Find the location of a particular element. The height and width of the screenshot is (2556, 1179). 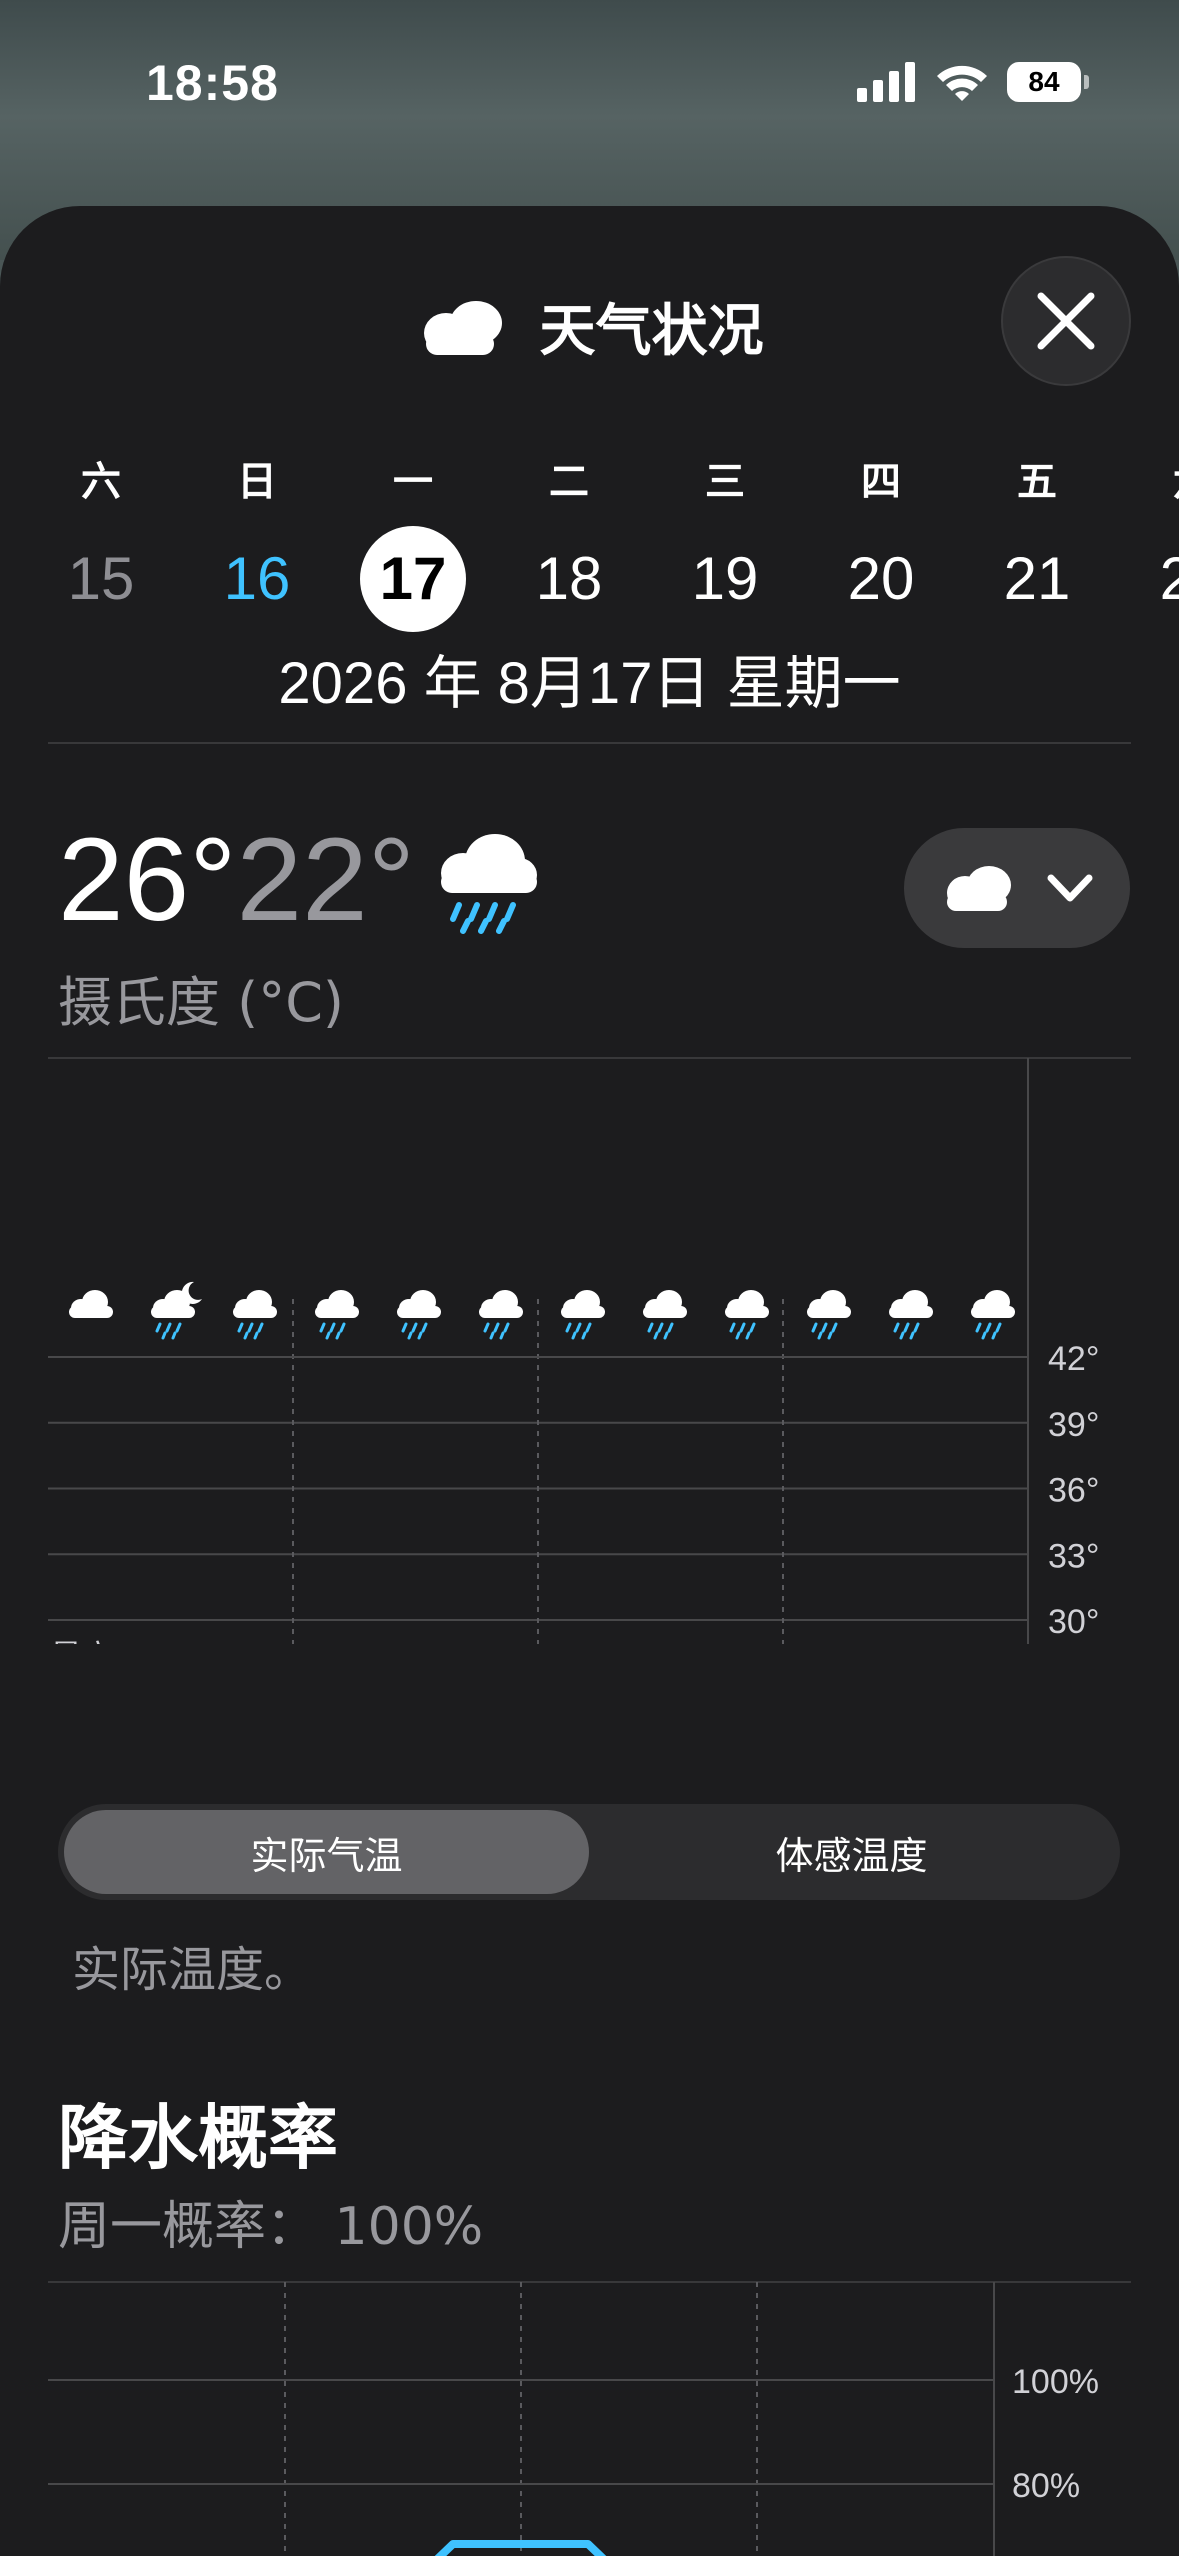

day-date: 18 is located at coordinates (569, 578).